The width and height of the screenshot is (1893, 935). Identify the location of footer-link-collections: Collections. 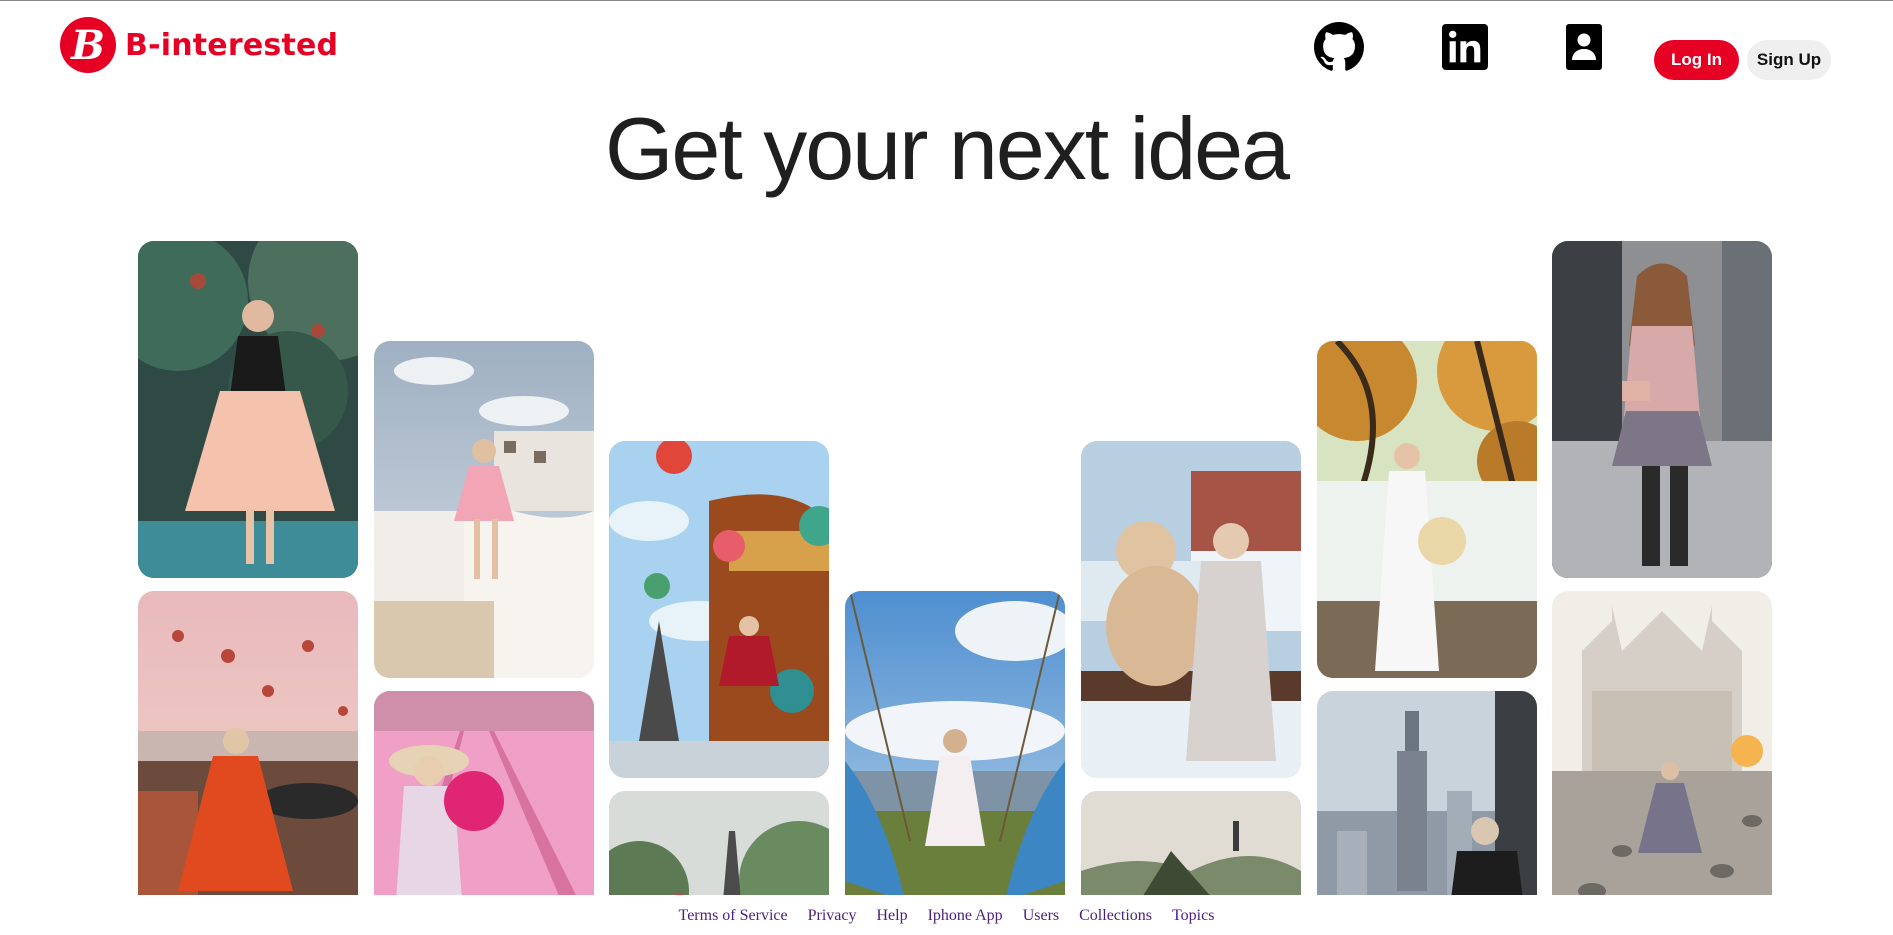
(1115, 916).